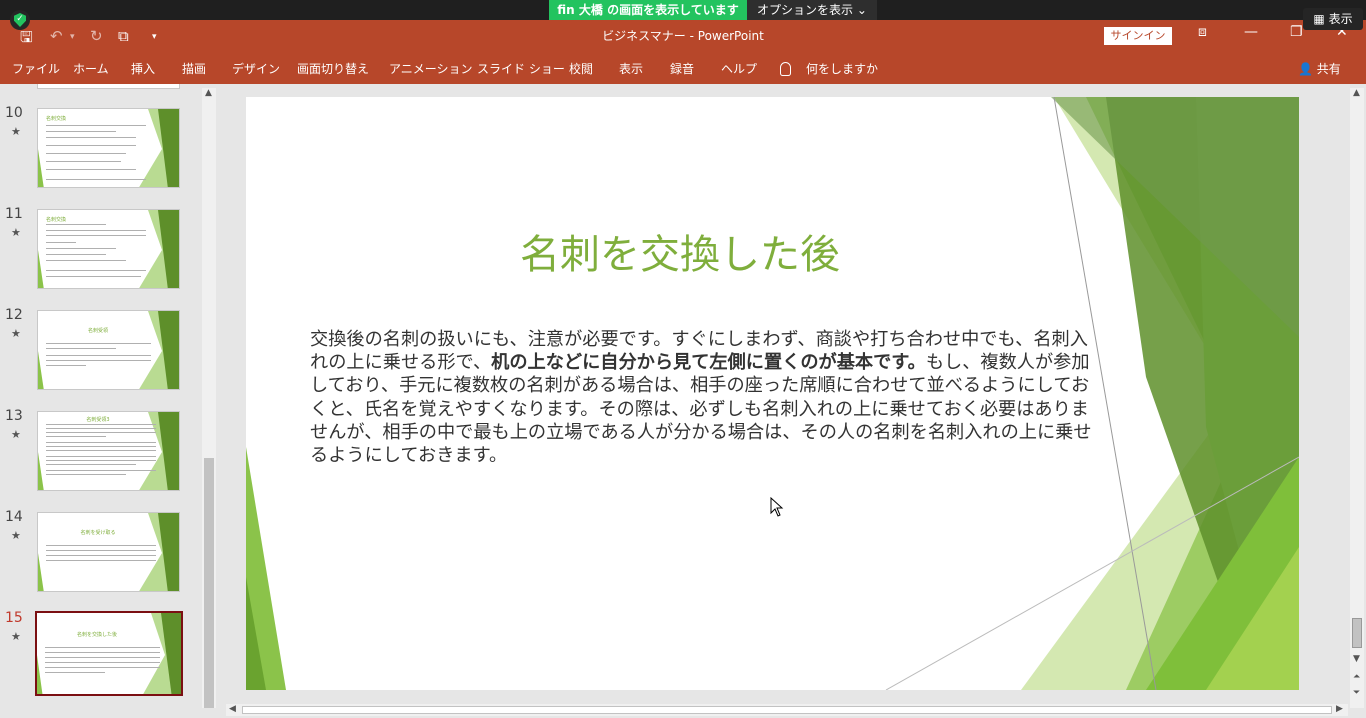 The image size is (1366, 718). I want to click on tab-animations: アニメーション, so click(431, 69).